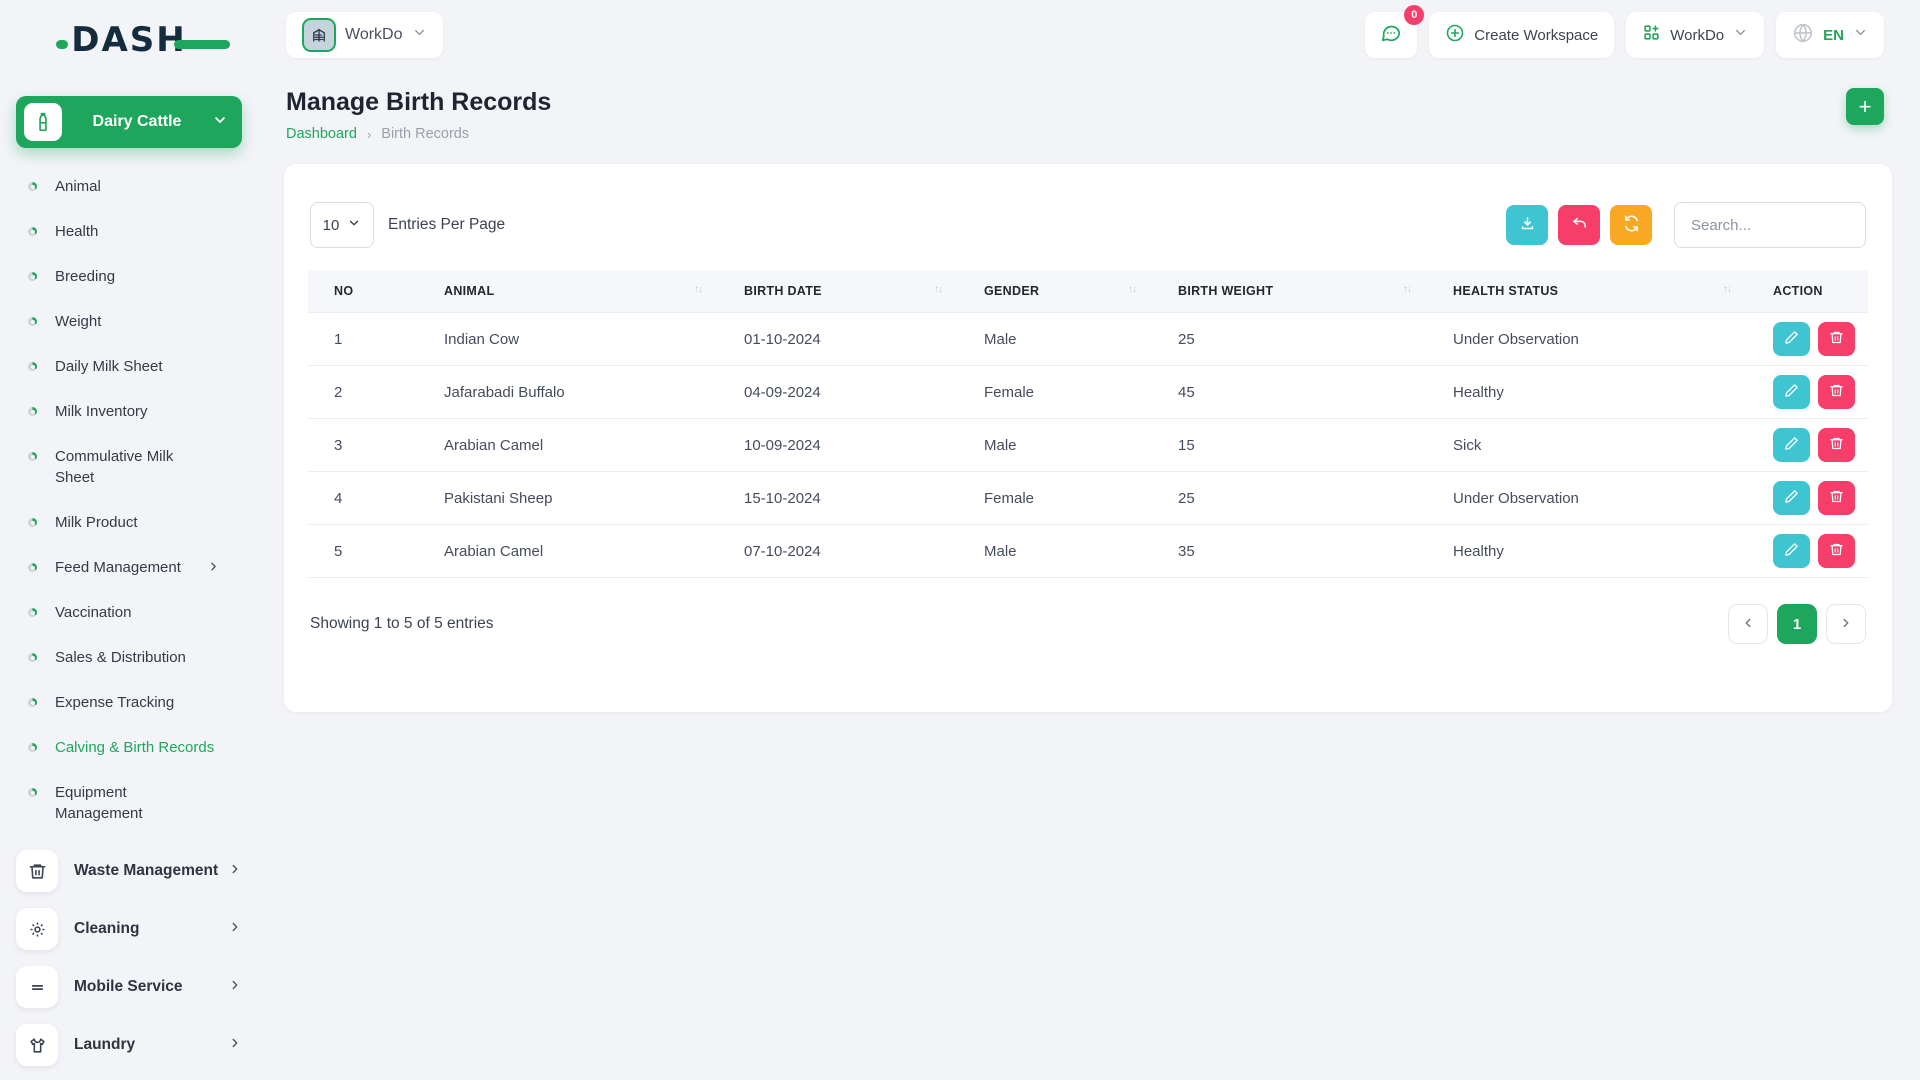  I want to click on sidebar-item-milk-inventory: Milk Inventory, so click(132, 411).